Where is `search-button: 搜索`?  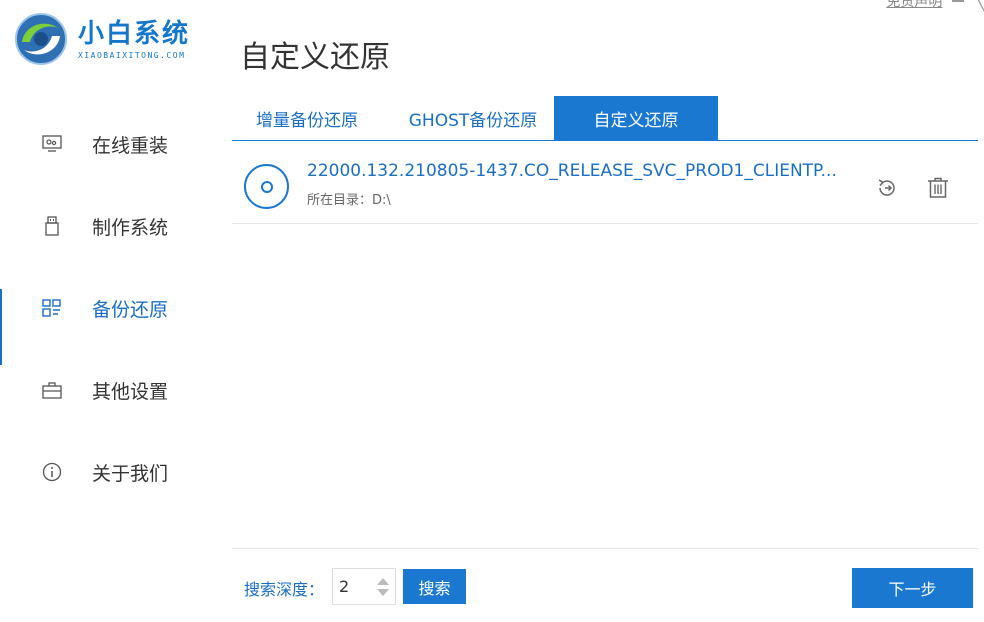
search-button: 搜索 is located at coordinates (434, 586).